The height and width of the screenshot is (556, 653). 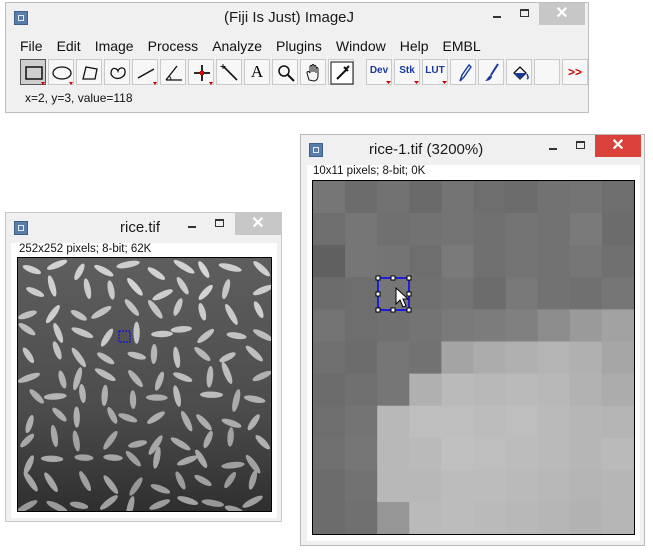 I want to click on text-tool-icon: A, so click(x=257, y=72).